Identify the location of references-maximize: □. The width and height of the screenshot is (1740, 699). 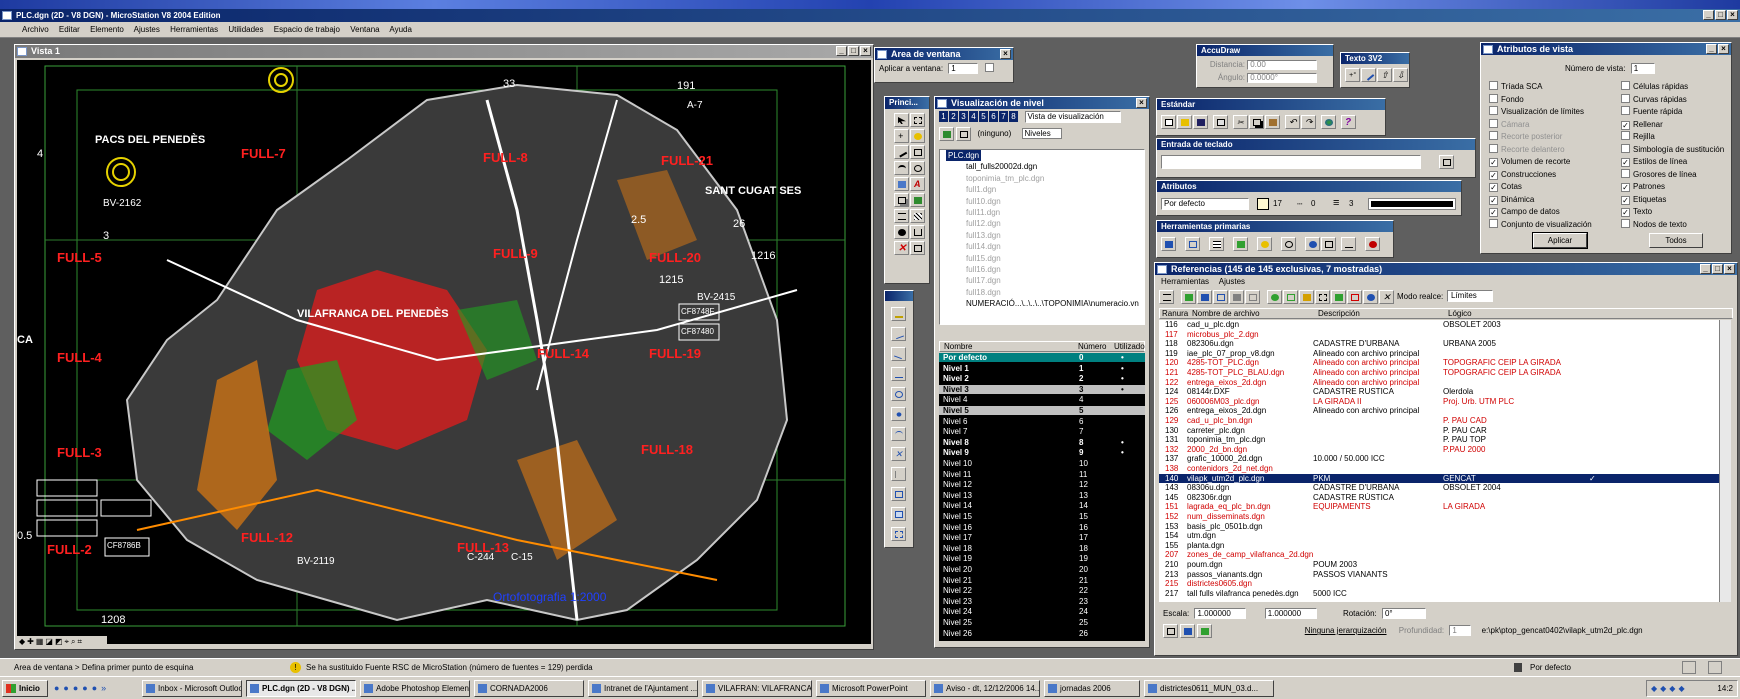
(1717, 269).